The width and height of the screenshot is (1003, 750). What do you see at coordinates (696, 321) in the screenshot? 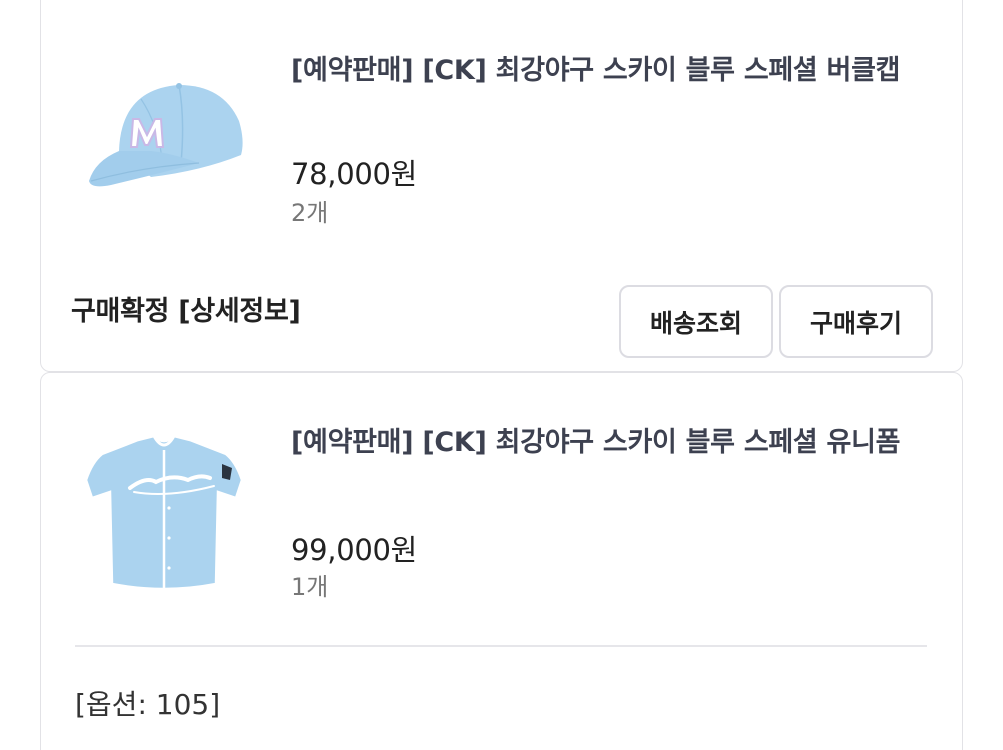
I see `track-delivery-button: 배송조회` at bounding box center [696, 321].